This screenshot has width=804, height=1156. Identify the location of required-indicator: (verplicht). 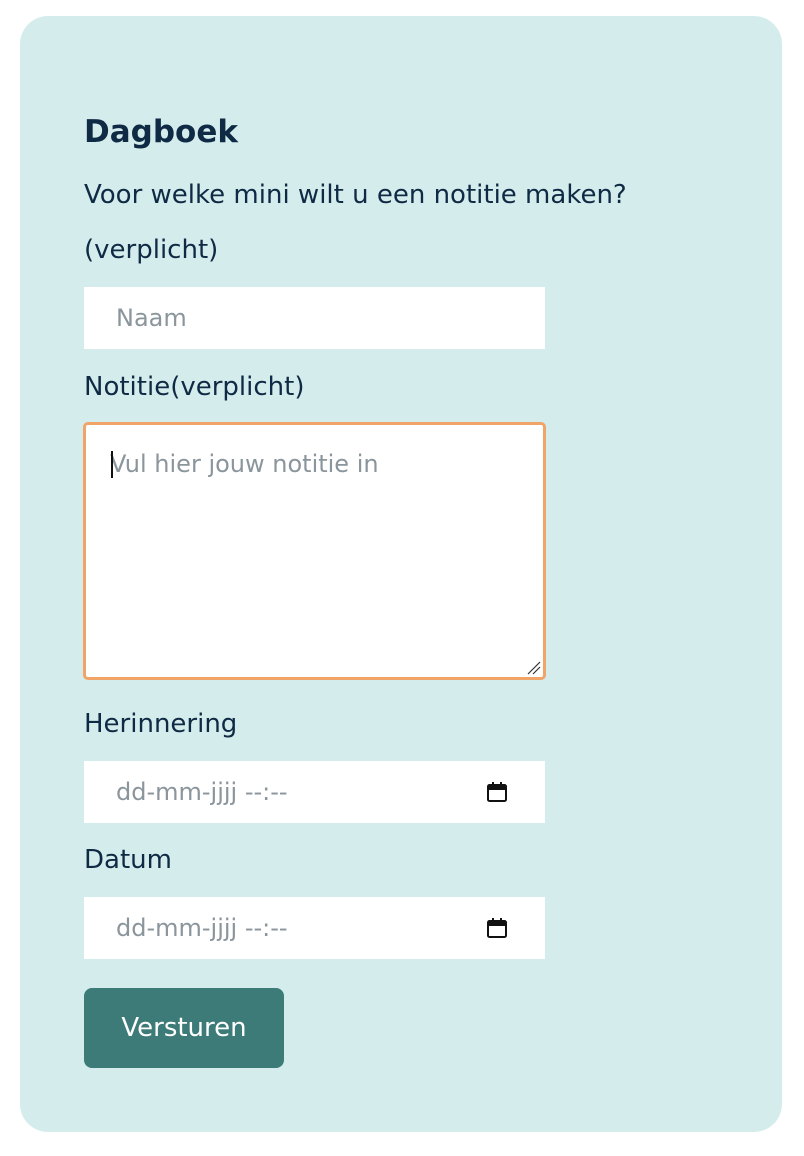
(151, 250).